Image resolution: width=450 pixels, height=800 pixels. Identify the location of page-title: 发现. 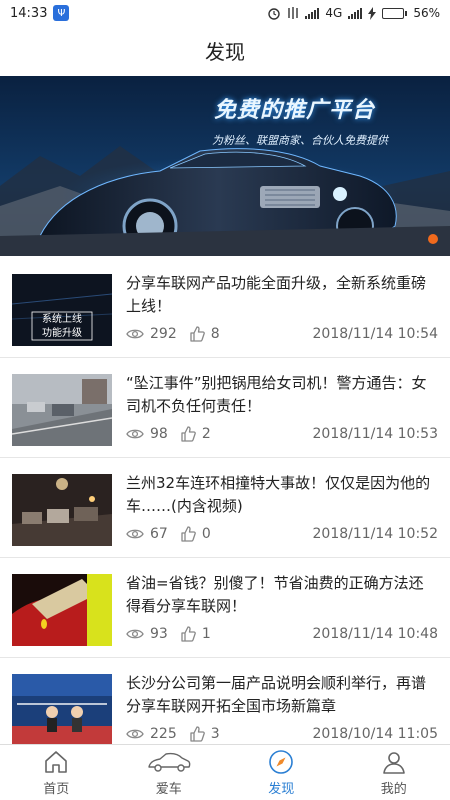
(225, 51).